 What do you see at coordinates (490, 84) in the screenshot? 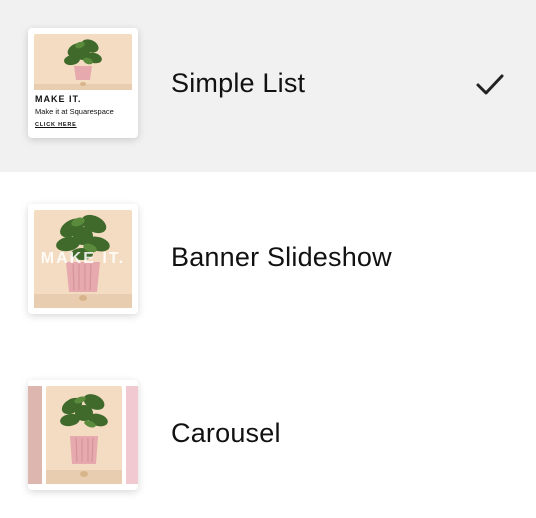
I see `checkmark-icon` at bounding box center [490, 84].